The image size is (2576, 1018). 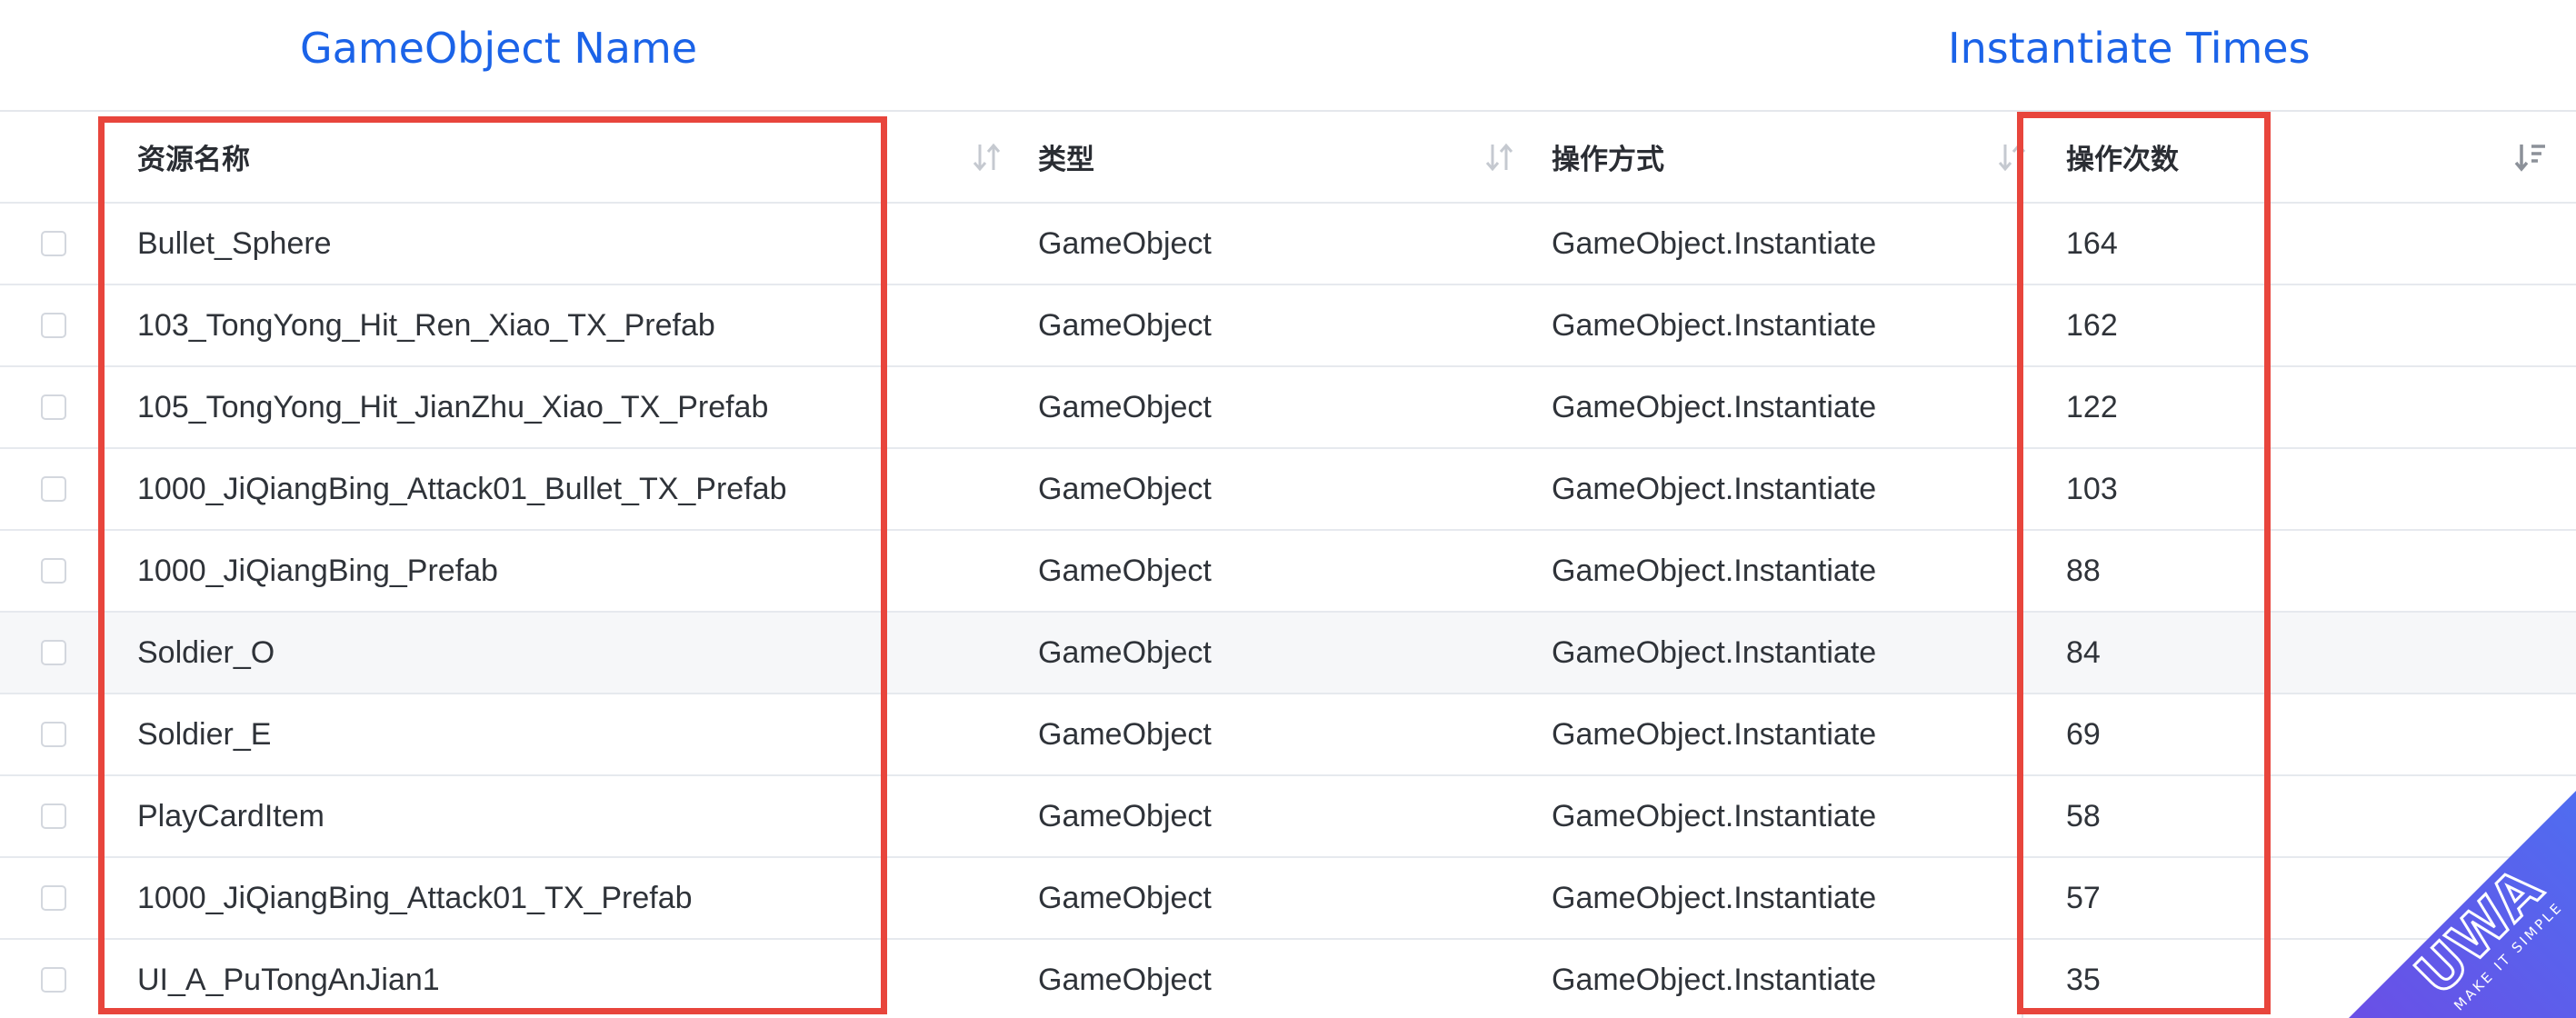 What do you see at coordinates (1779, 157) in the screenshot?
I see `header-operation: 操作方式` at bounding box center [1779, 157].